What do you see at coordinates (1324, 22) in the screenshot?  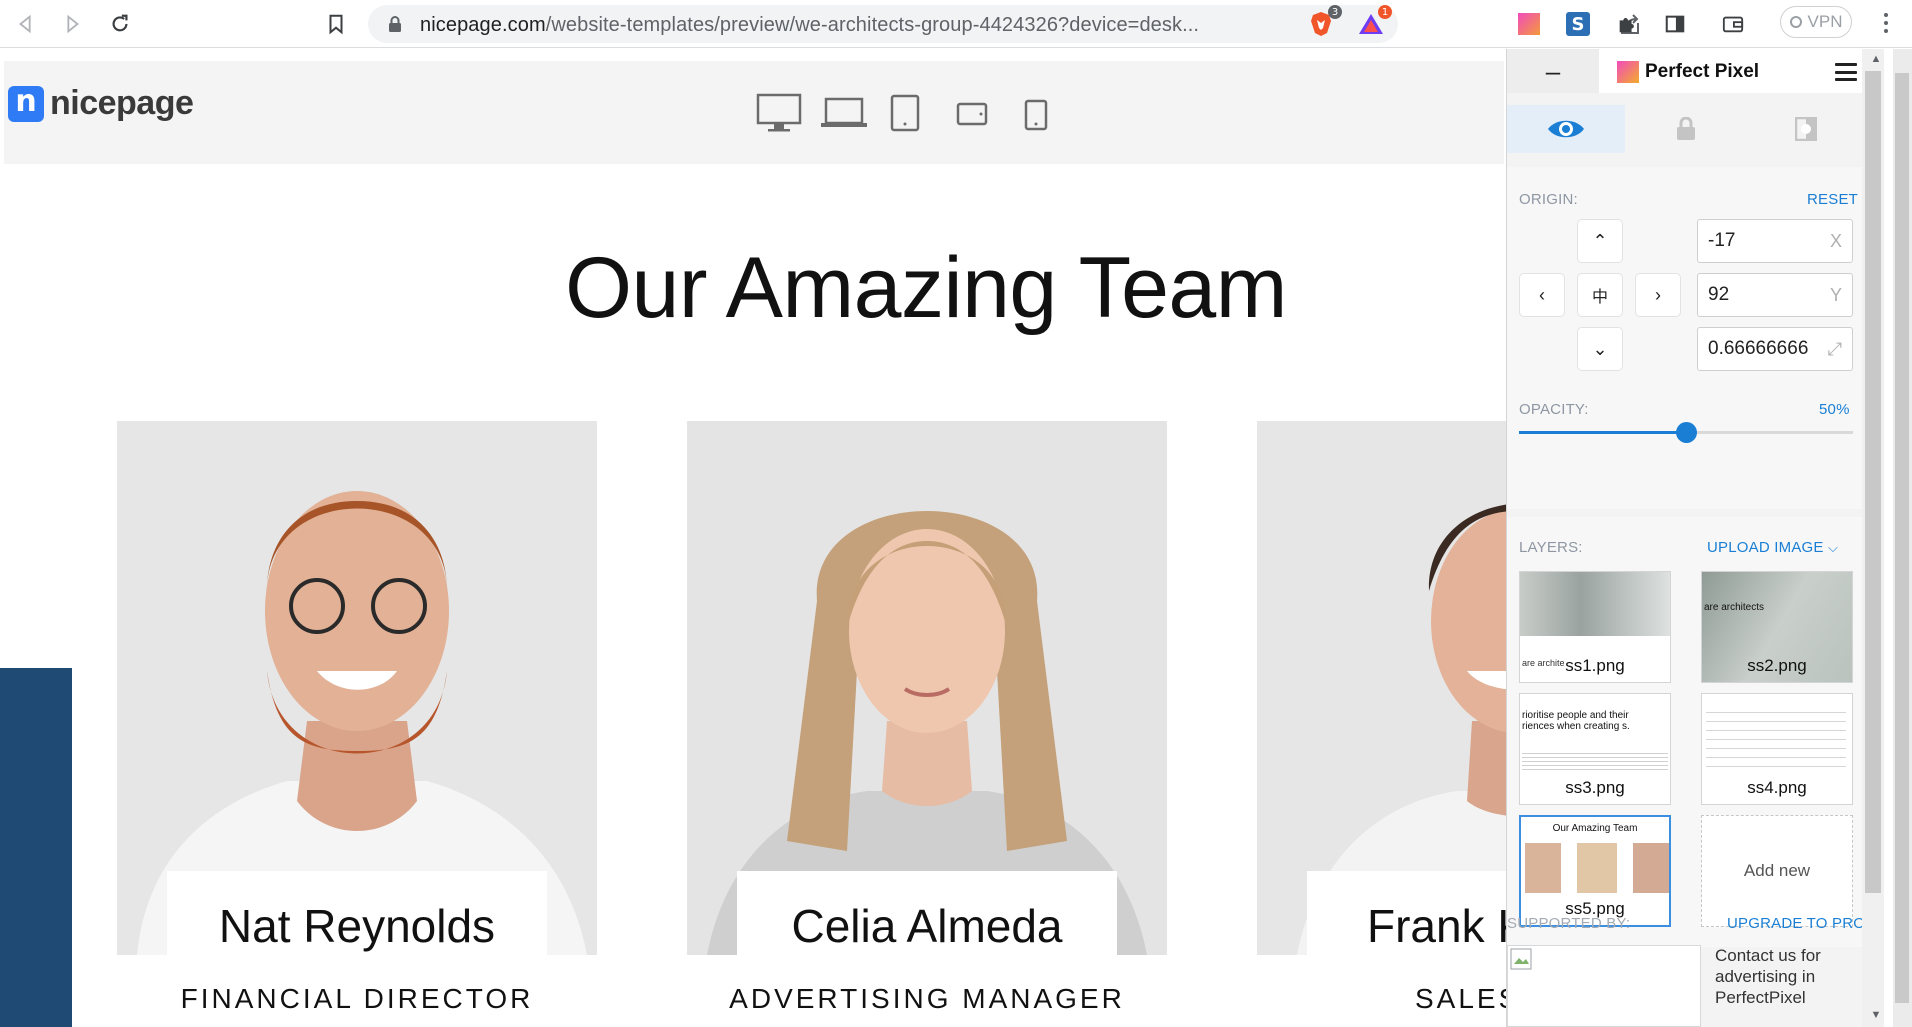 I see `brave-shields-button: 3` at bounding box center [1324, 22].